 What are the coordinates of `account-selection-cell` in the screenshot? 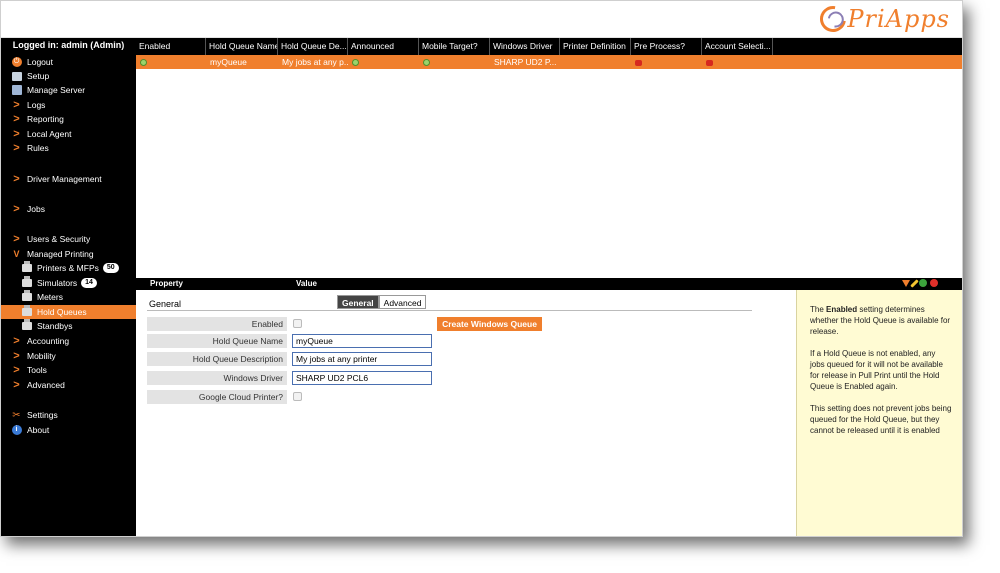 It's located at (737, 62).